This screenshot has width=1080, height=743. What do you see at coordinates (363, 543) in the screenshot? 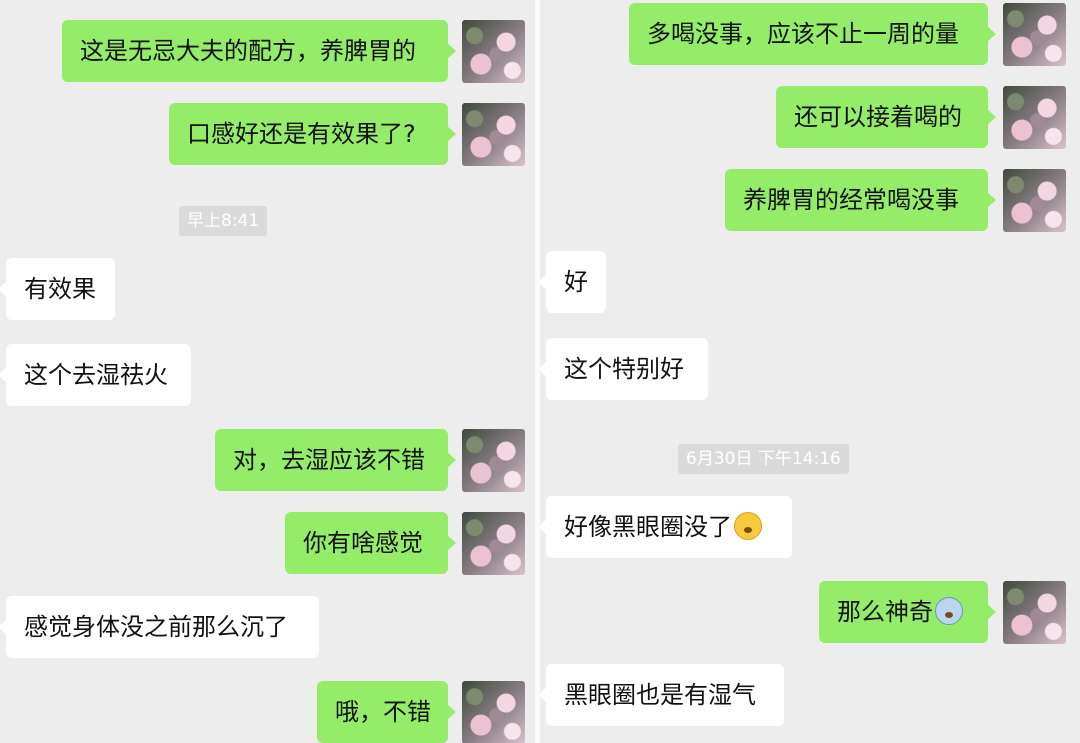
I see `message-text: 你有啥感觉` at bounding box center [363, 543].